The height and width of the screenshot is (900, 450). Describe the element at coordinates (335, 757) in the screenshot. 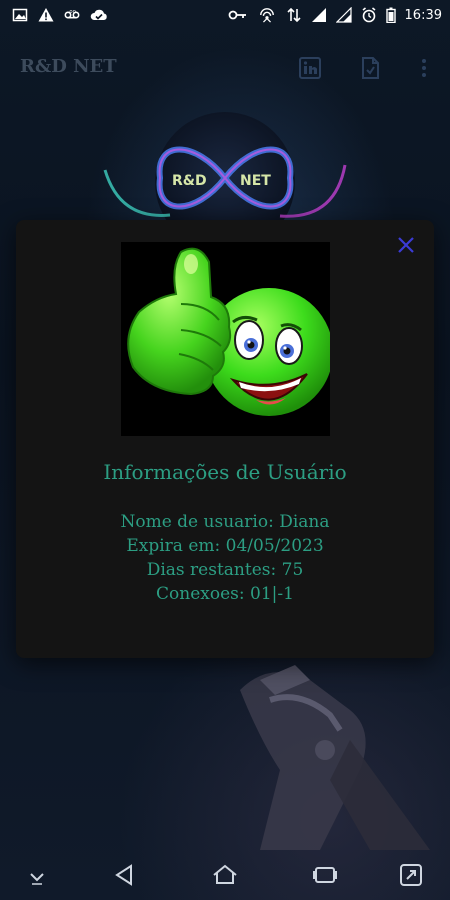

I see `robot-arm-illustration` at that location.